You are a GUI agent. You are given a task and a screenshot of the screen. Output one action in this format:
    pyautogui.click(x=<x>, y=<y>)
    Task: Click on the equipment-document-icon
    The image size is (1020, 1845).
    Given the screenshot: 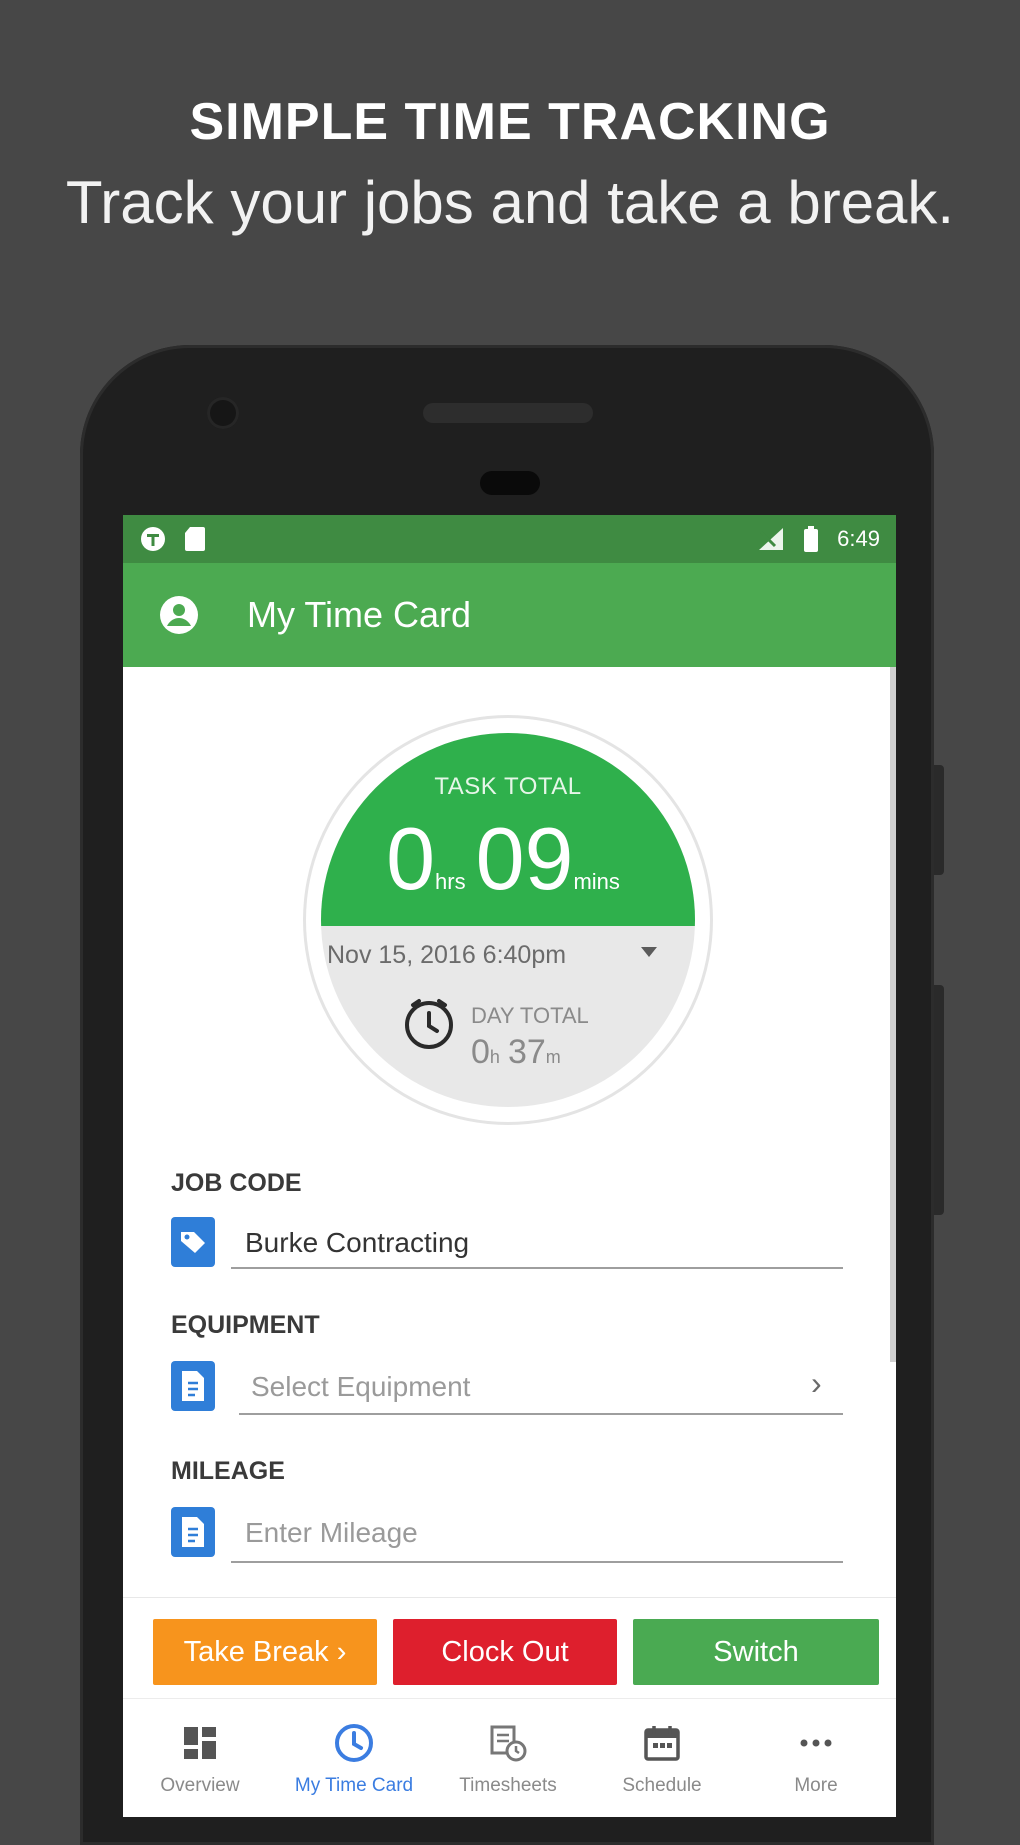 What is the action you would take?
    pyautogui.click(x=193, y=1386)
    